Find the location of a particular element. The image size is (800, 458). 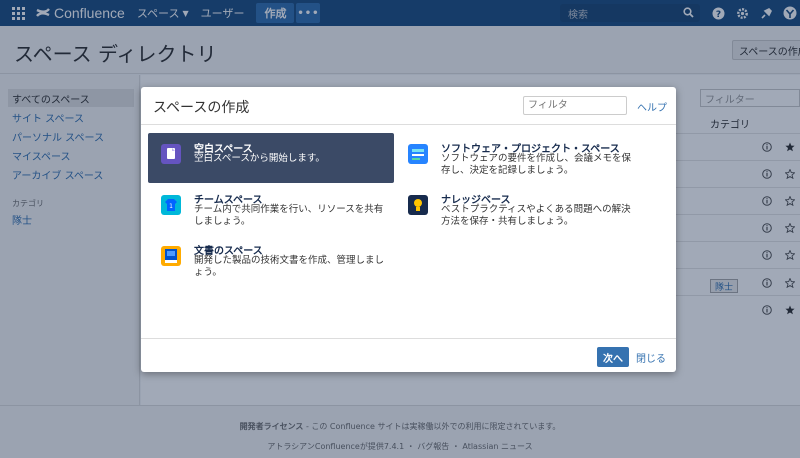

blueprint-filter-input is located at coordinates (575, 105).